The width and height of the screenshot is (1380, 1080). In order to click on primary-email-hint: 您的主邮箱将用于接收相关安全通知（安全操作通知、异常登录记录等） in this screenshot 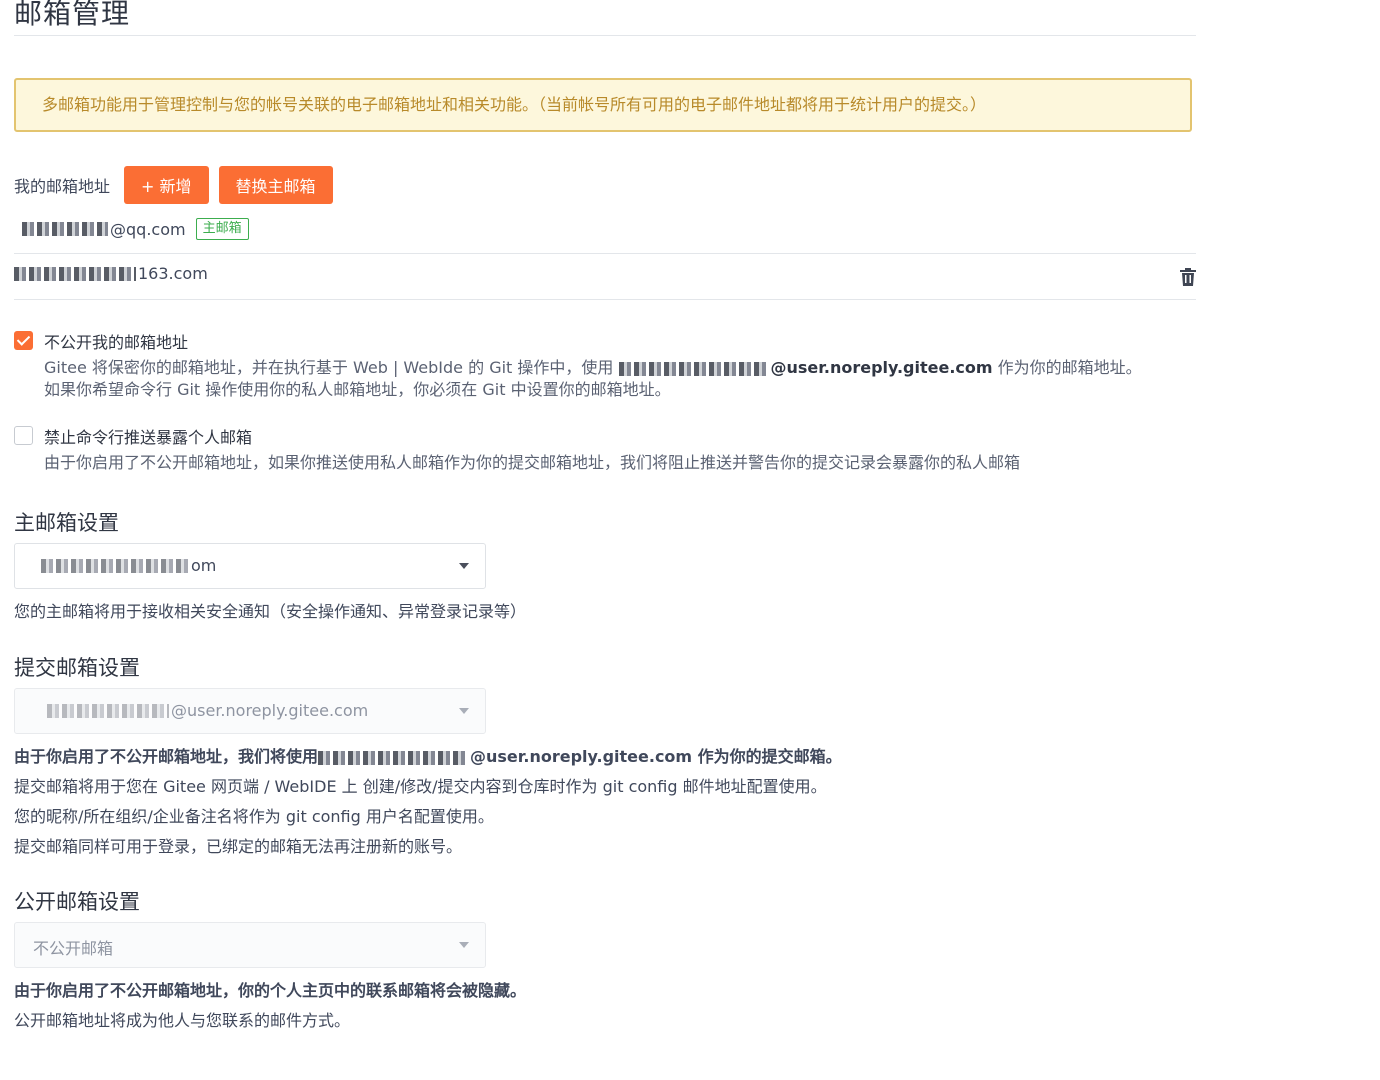, I will do `click(270, 611)`.